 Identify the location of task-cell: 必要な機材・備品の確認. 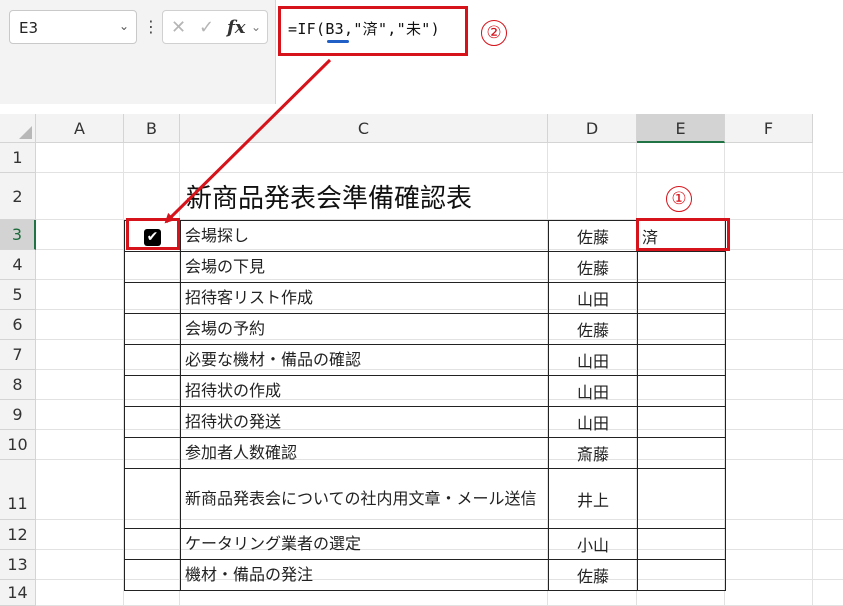
(364, 360).